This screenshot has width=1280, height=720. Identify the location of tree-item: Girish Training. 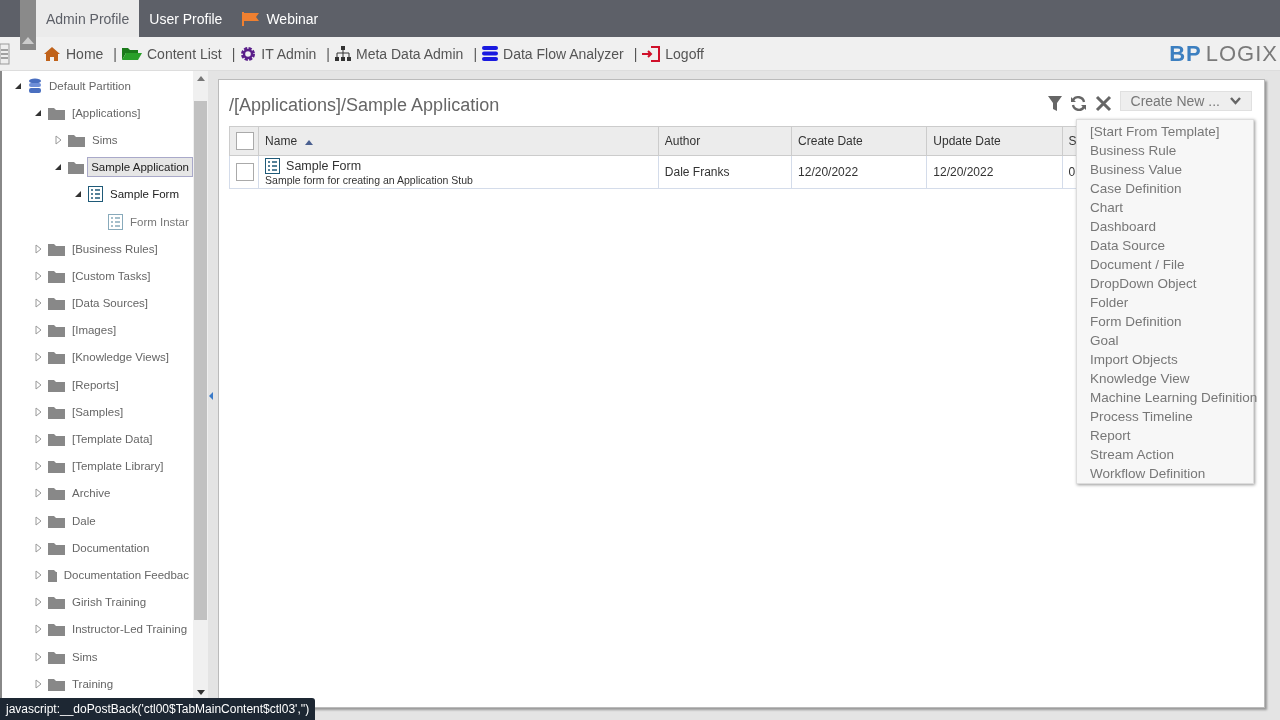
(109, 602).